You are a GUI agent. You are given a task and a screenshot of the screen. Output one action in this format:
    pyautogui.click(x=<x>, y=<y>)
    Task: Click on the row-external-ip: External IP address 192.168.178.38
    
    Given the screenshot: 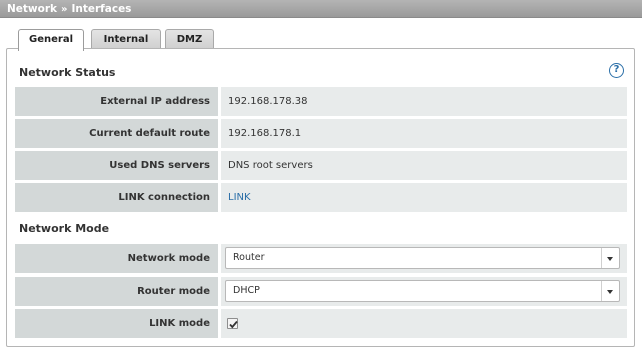 What is the action you would take?
    pyautogui.click(x=321, y=101)
    